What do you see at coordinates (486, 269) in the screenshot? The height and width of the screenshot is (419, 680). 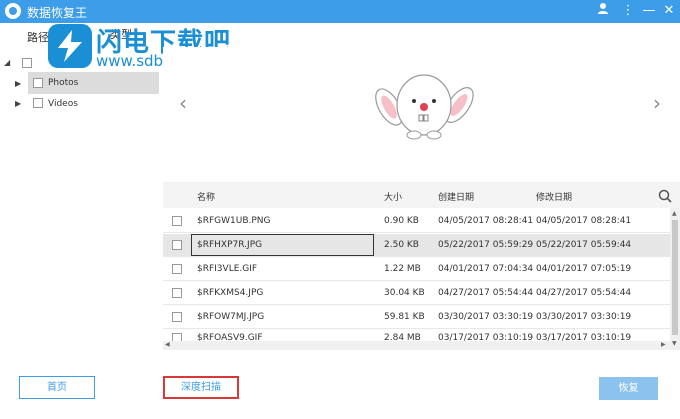 I see `file-created: 04/01/2017 07:04:34` at bounding box center [486, 269].